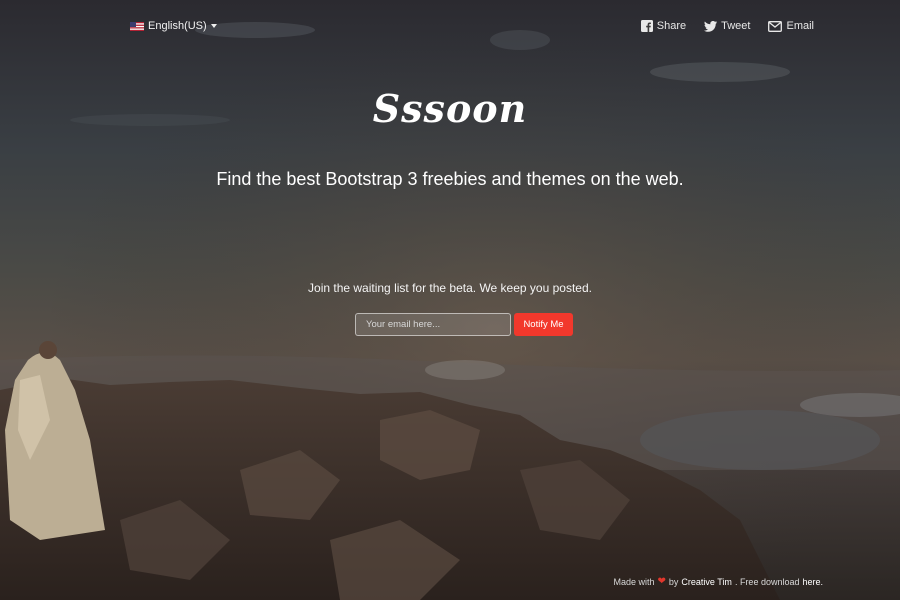 This screenshot has height=600, width=900. I want to click on language-dropdown: English(US), so click(173, 26).